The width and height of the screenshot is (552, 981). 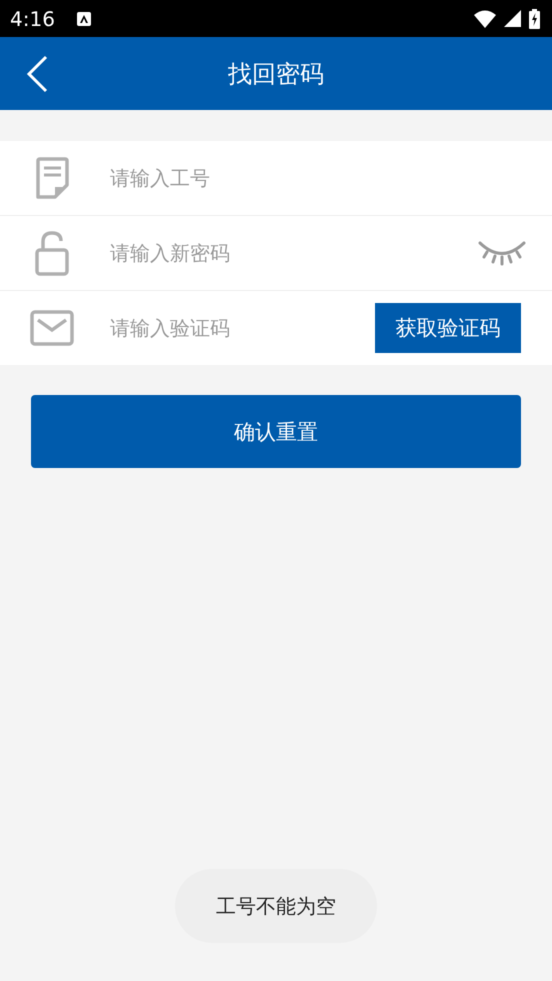 I want to click on page-title: 找回密码, so click(x=276, y=74).